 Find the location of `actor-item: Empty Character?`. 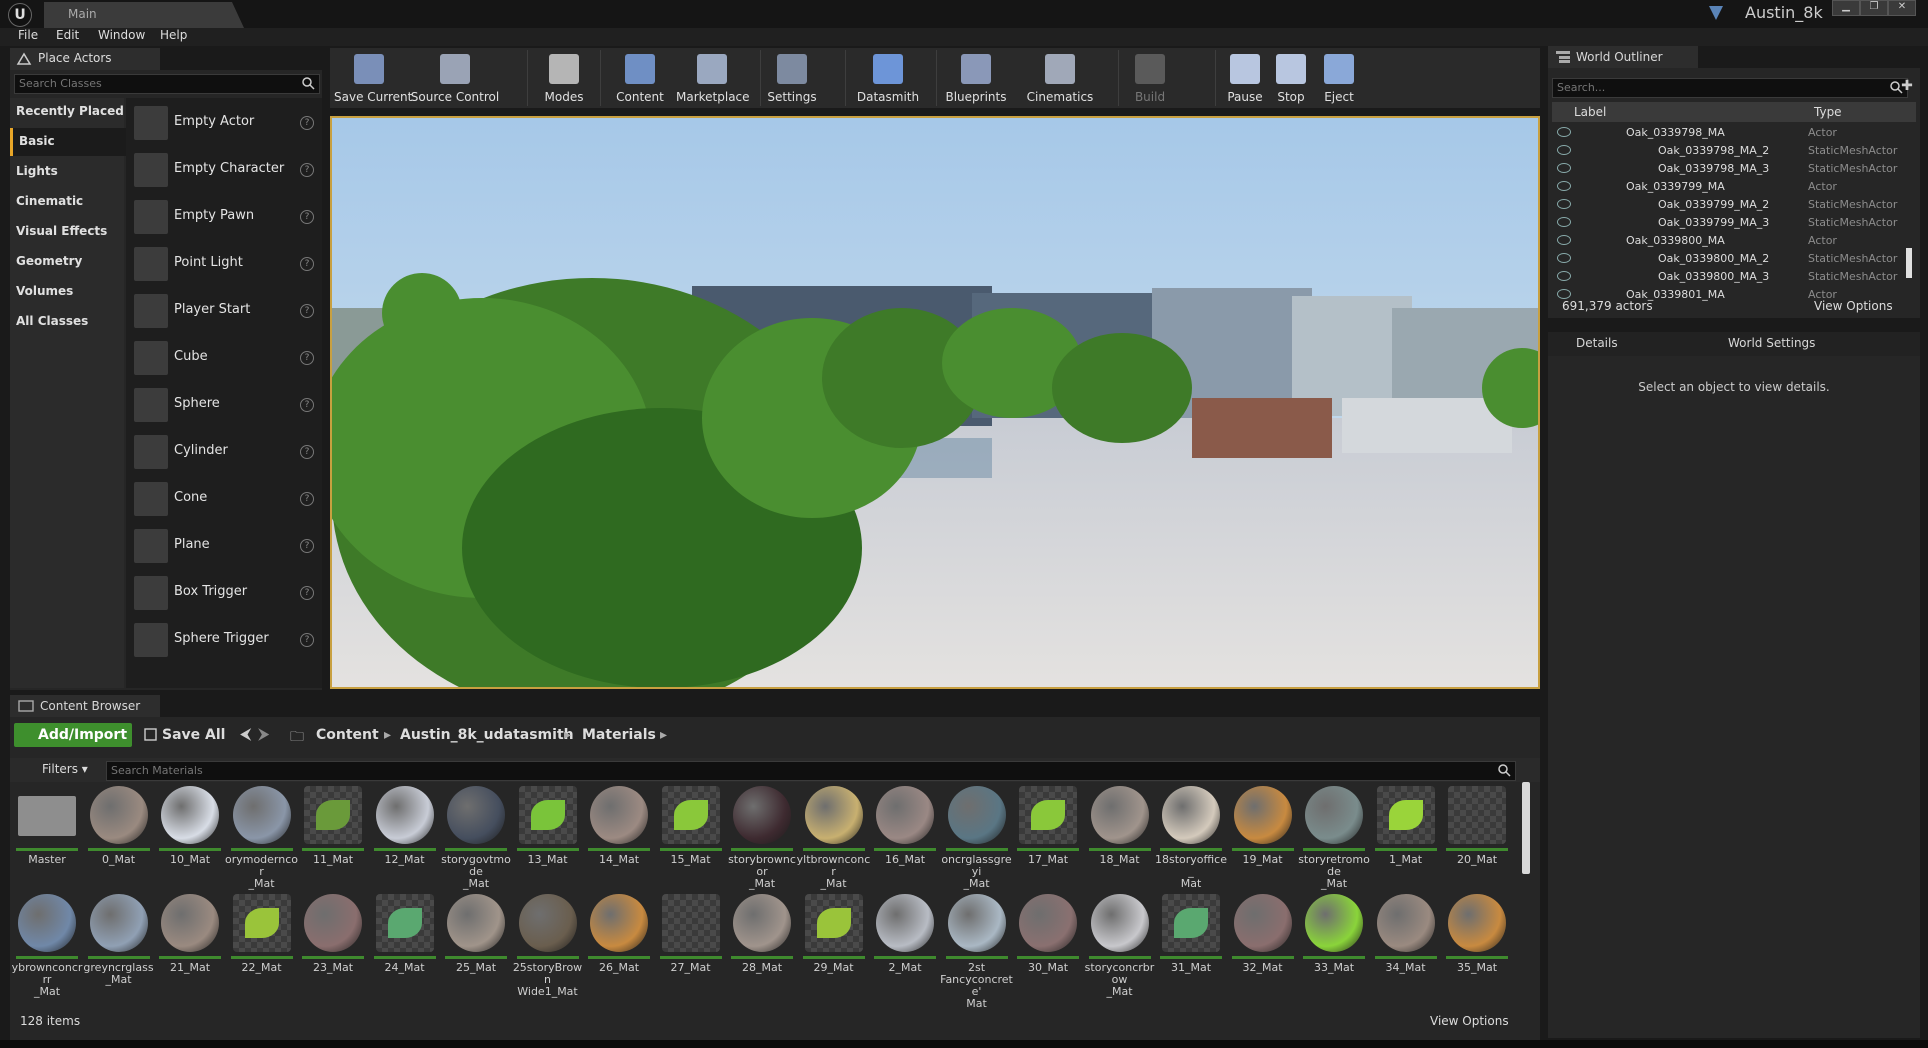

actor-item: Empty Character? is located at coordinates (224, 169).